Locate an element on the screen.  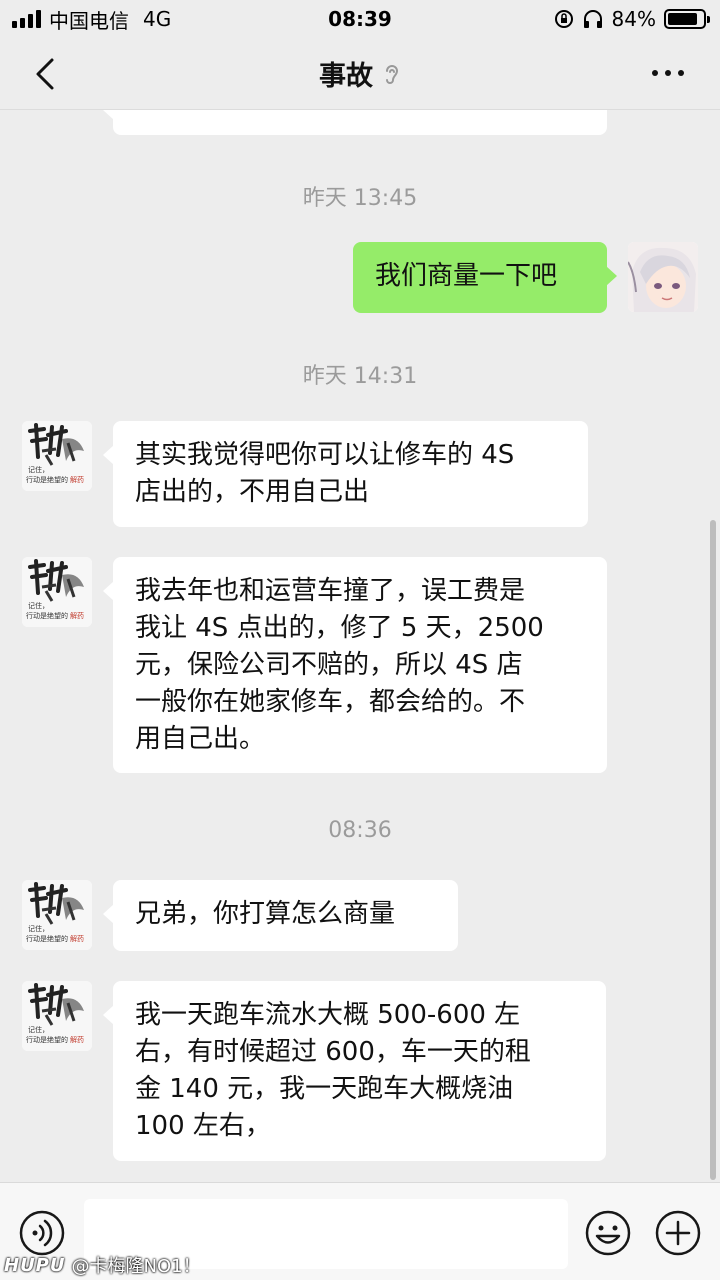
carrier-label: 中国电信 is located at coordinates (89, 20).